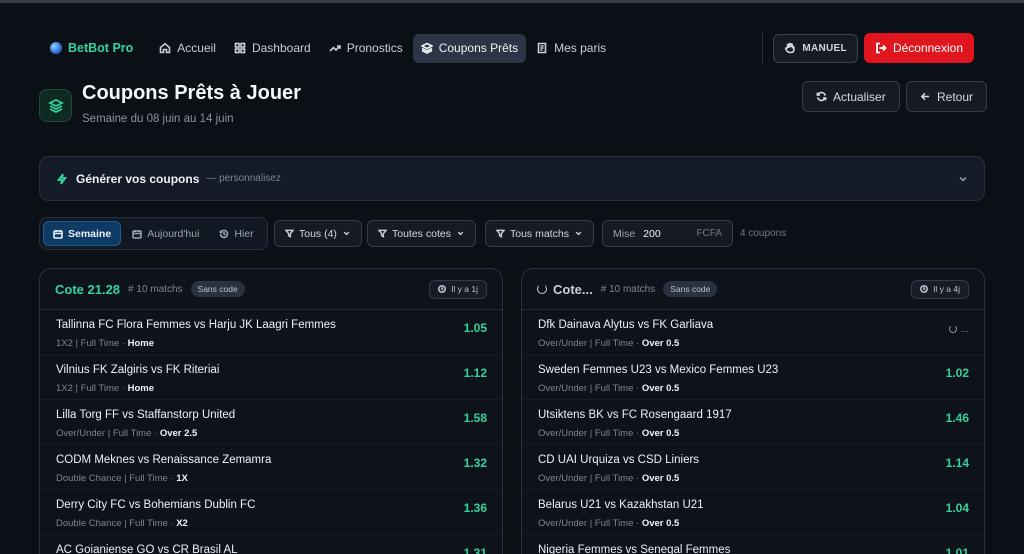 The image size is (1024, 554). What do you see at coordinates (821, 96) in the screenshot?
I see `refresh-icon` at bounding box center [821, 96].